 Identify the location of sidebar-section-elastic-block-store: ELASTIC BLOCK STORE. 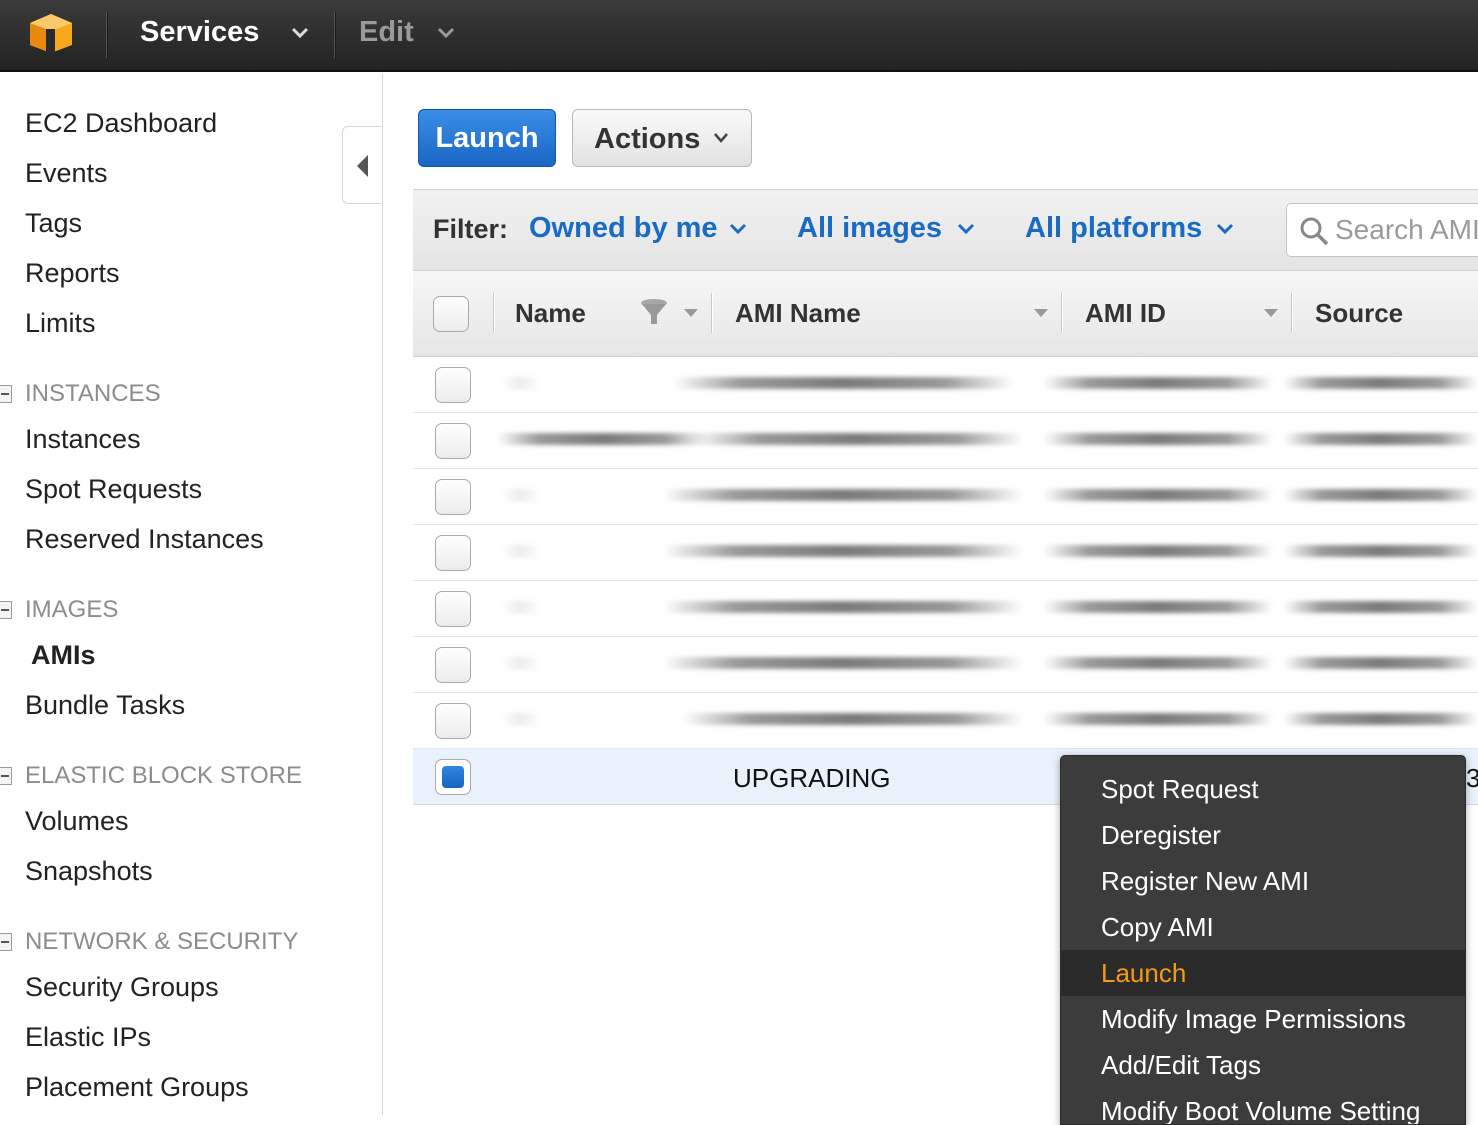
(163, 776).